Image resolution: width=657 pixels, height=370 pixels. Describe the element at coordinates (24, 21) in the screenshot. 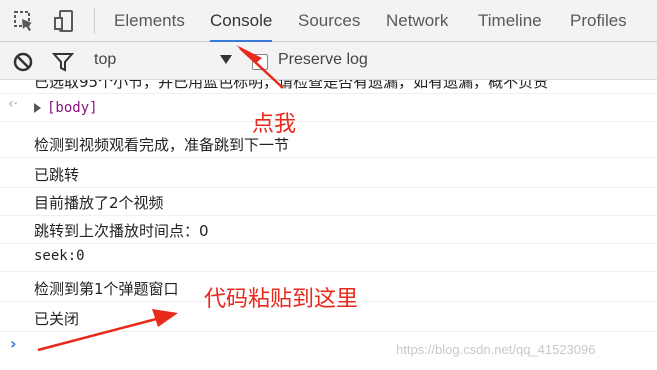

I see `inspect-element-icon` at that location.